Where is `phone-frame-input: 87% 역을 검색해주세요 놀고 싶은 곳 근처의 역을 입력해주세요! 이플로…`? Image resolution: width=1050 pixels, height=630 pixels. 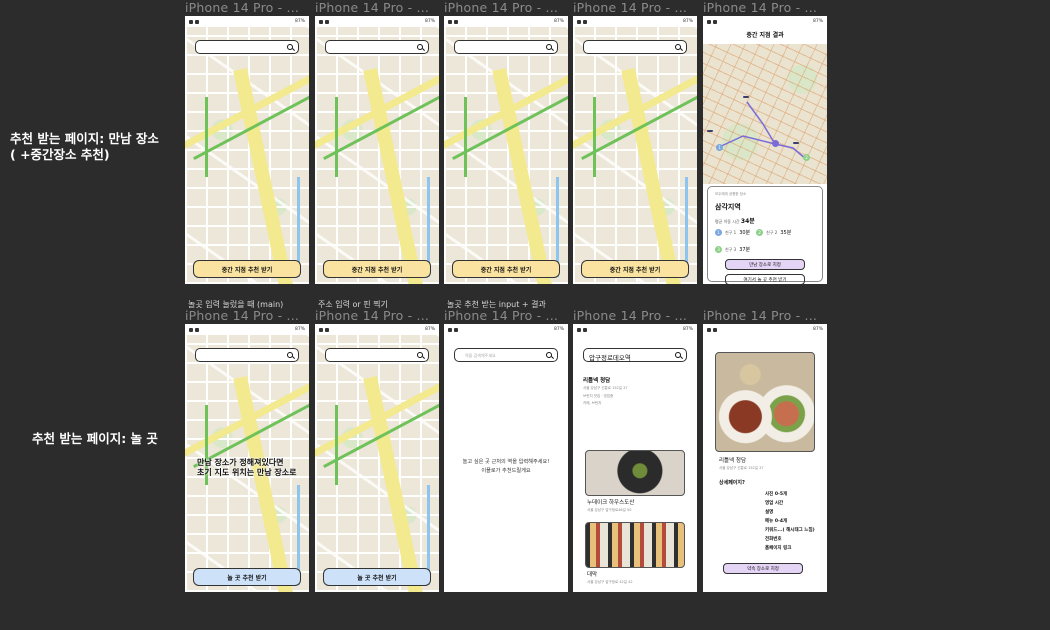
phone-frame-input: 87% 역을 검색해주세요 놀고 싶은 곳 근처의 역을 입력해주세요! 이플로… is located at coordinates (506, 458).